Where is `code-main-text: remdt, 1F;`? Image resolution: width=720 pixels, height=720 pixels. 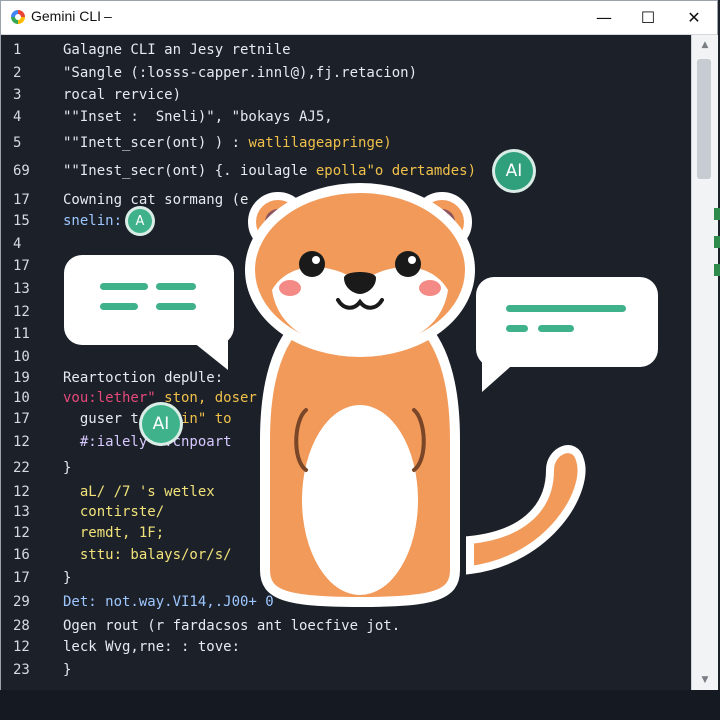 code-main-text: remdt, 1F; is located at coordinates (114, 533).